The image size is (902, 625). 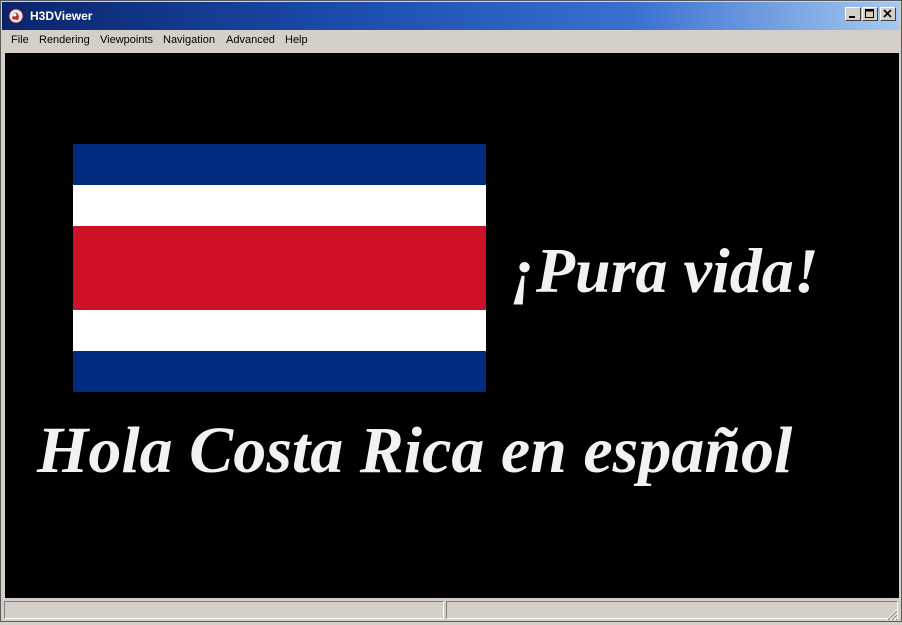 I want to click on close-button, so click(x=888, y=14).